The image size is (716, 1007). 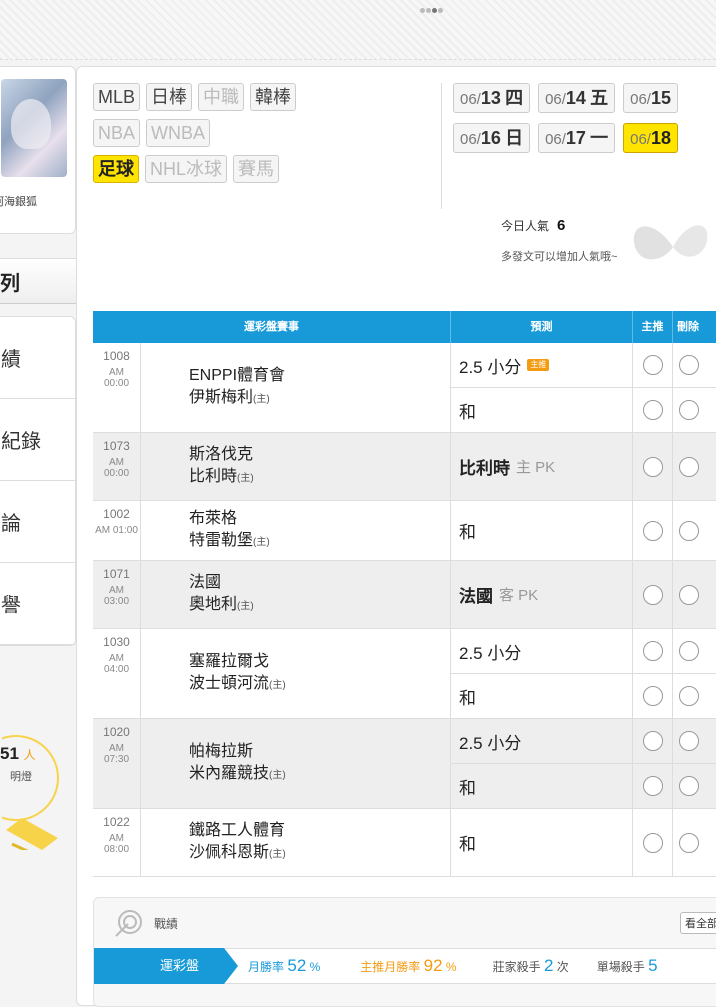 I want to click on header-event: 運彩盤賽事, so click(x=272, y=327).